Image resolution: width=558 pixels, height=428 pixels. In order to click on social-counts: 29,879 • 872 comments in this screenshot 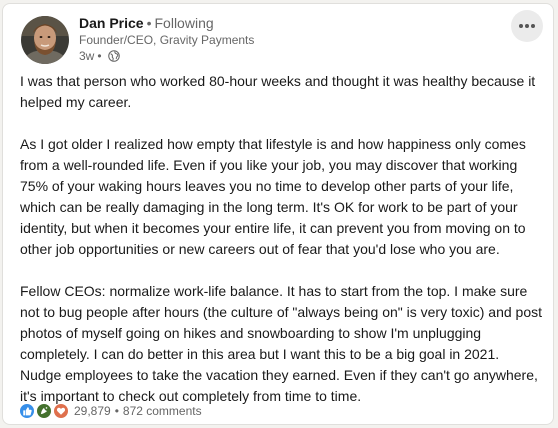, I will do `click(110, 411)`.